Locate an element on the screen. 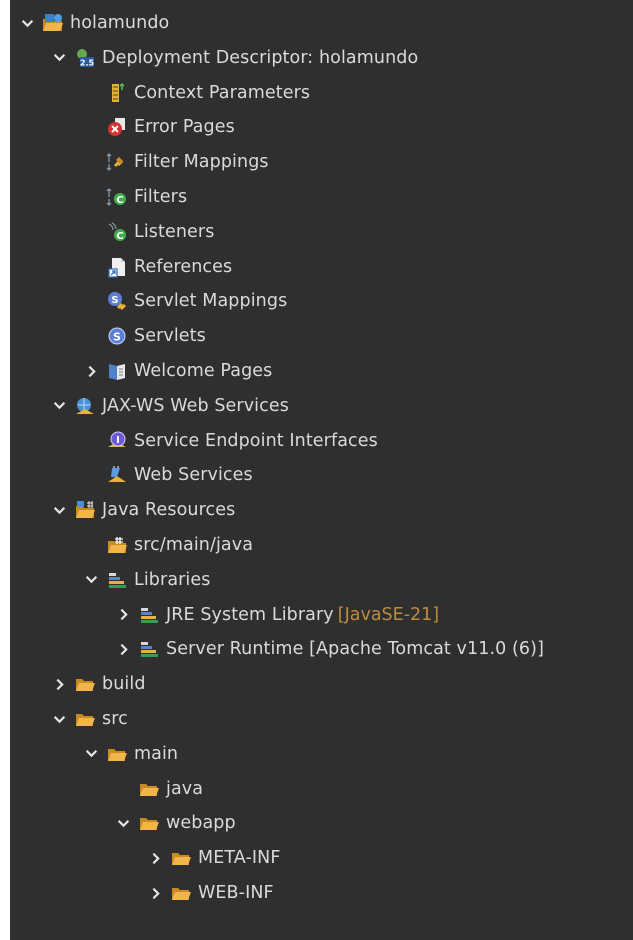 This screenshot has height=940, width=633. tree-item-deployment-descriptor-holamundo: 2.5 Deployment Descriptor: holamundo is located at coordinates (321, 58).